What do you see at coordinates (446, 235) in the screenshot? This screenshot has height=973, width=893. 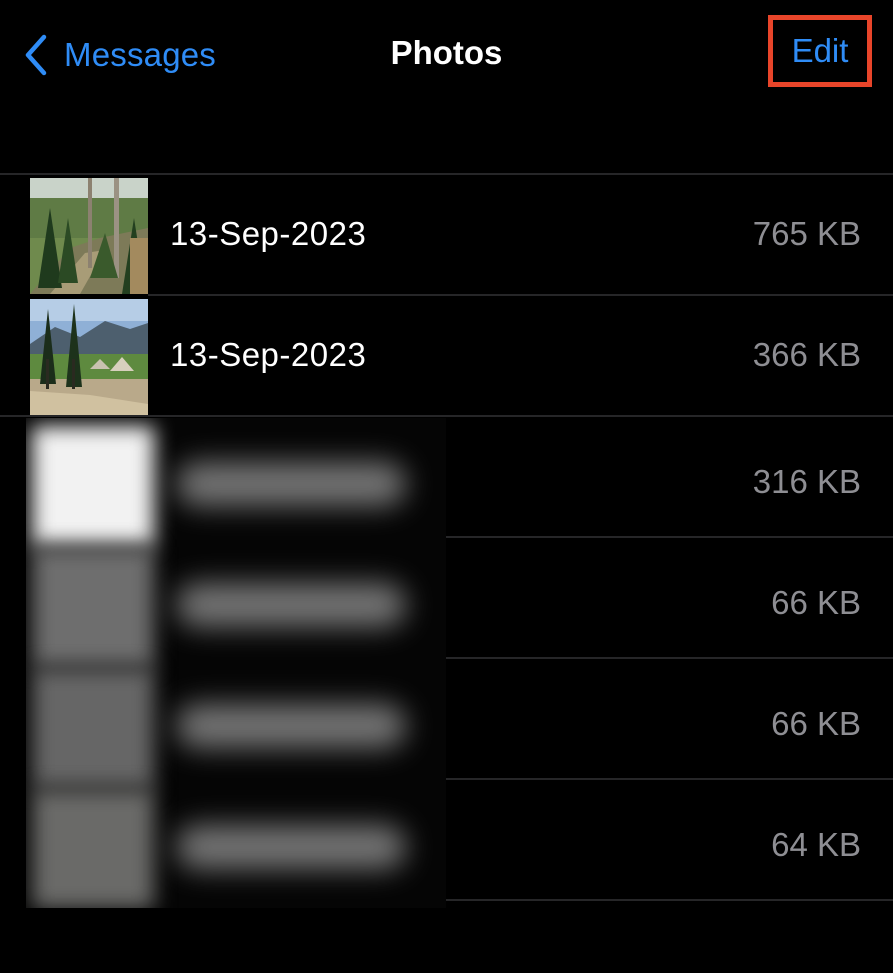 I see `list-item: 13-Sep-2023 765 KB` at bounding box center [446, 235].